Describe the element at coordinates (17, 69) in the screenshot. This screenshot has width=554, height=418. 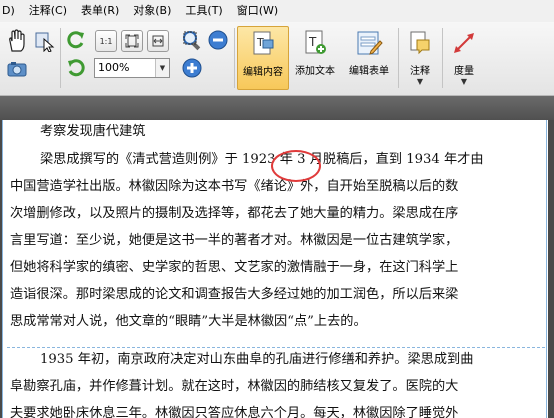
I see `snapshot-camera-icon` at that location.